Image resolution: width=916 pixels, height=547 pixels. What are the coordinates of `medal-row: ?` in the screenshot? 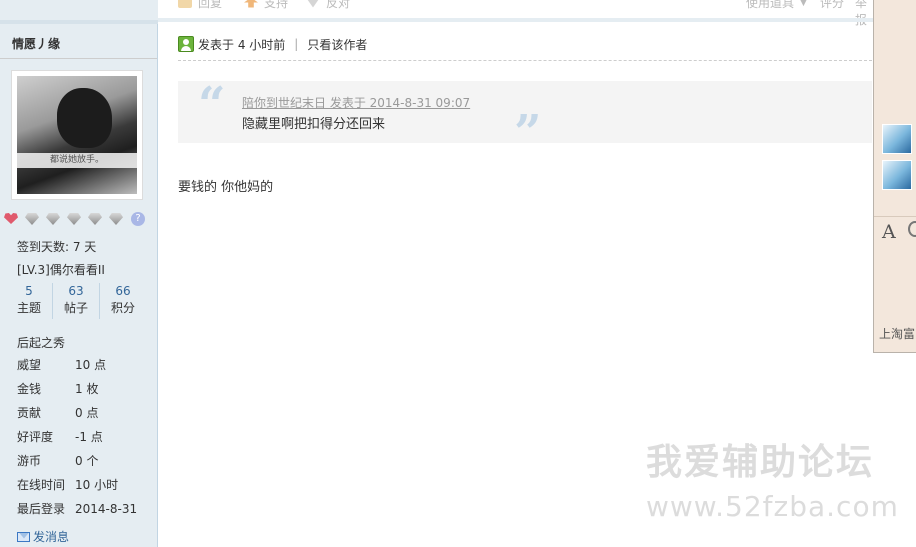 It's located at (74, 219).